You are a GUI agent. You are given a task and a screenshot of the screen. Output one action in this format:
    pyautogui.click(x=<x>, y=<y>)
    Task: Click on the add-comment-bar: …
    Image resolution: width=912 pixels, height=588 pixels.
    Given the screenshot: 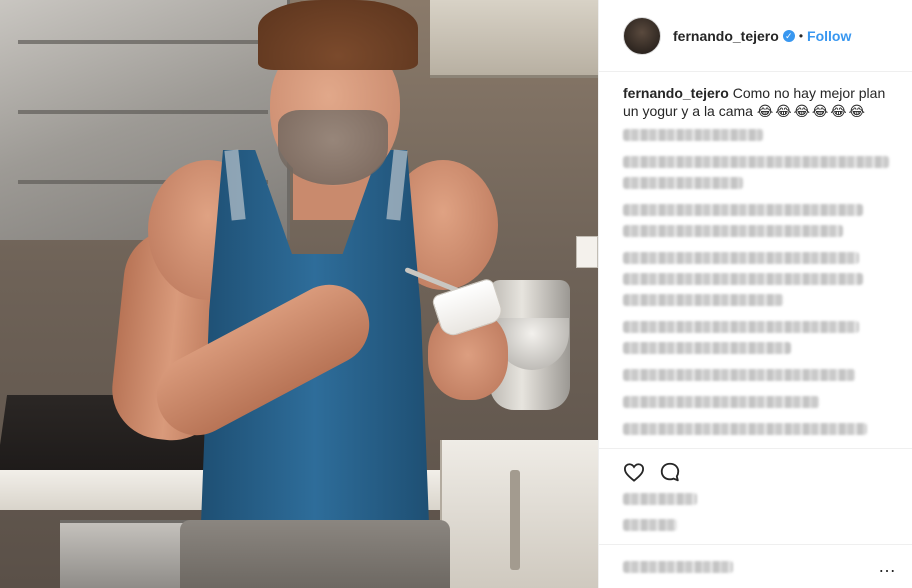 What is the action you would take?
    pyautogui.click(x=755, y=566)
    